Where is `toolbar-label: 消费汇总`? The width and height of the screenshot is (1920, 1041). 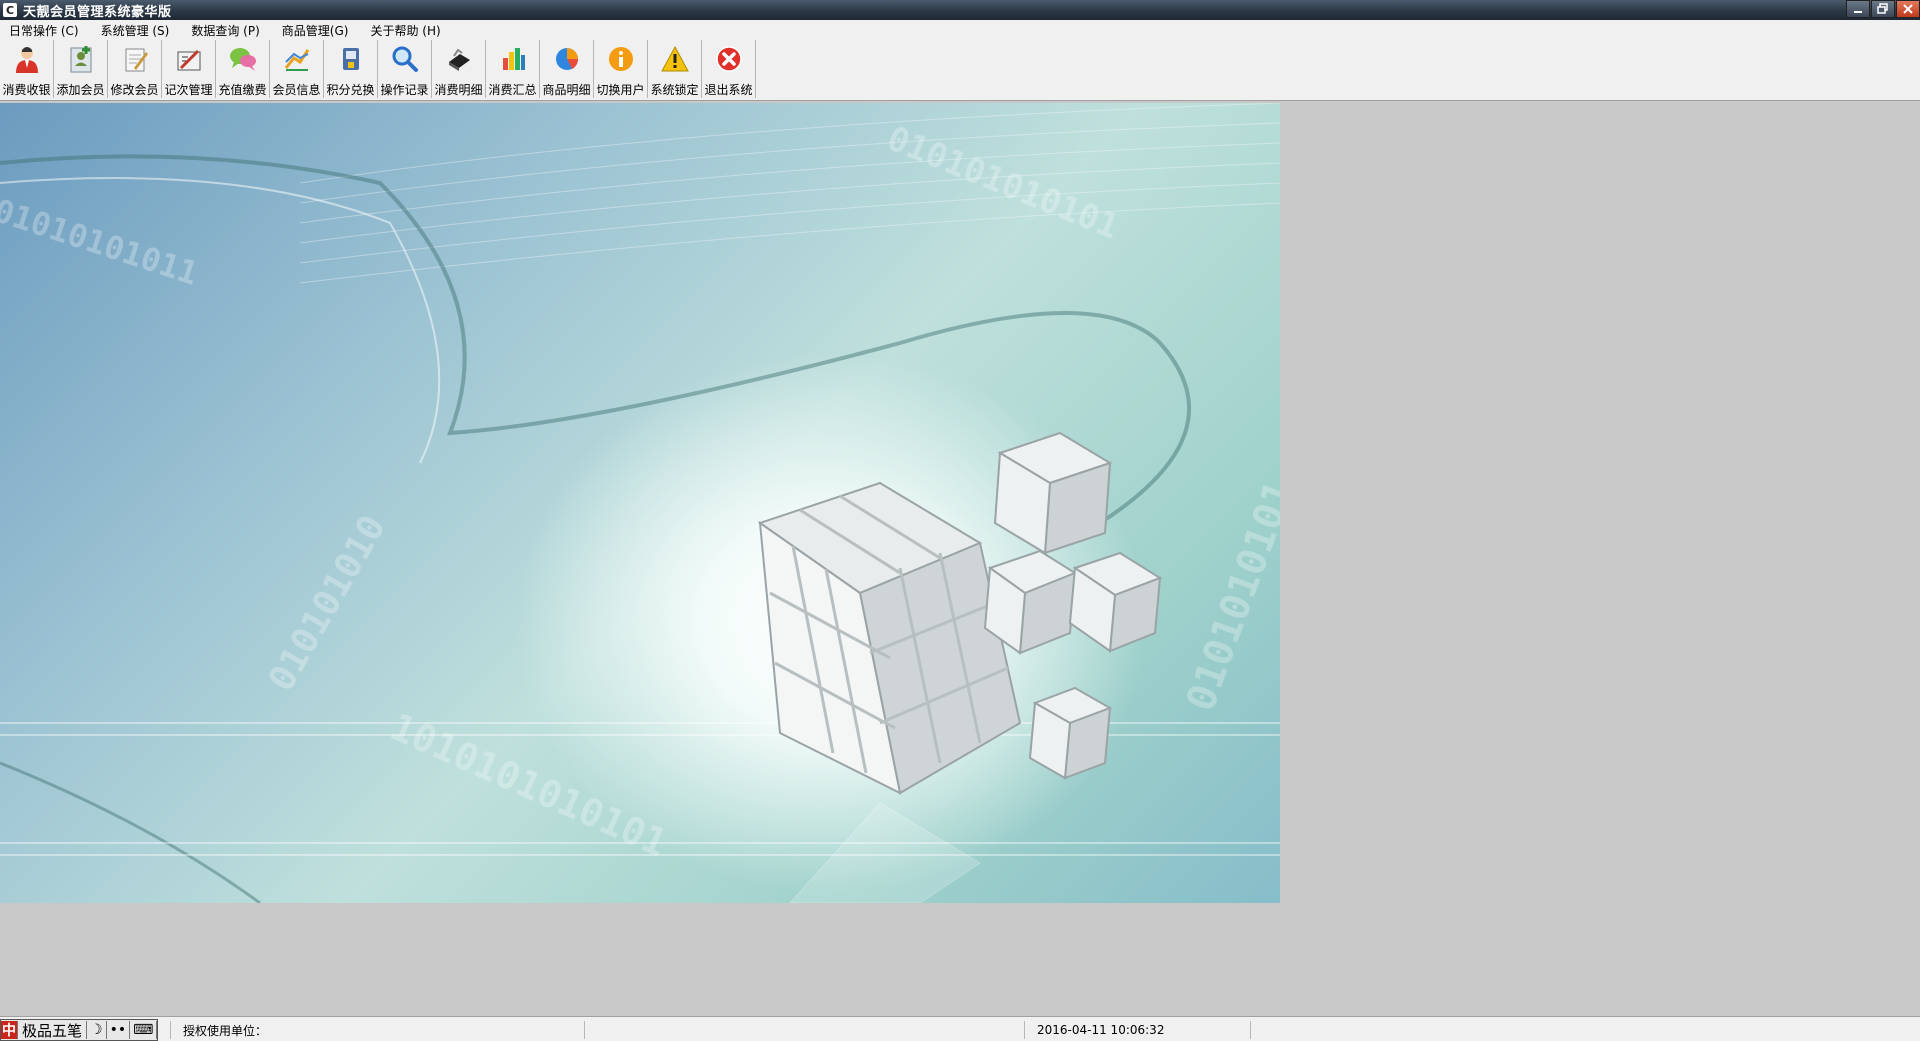 toolbar-label: 消费汇总 is located at coordinates (512, 90).